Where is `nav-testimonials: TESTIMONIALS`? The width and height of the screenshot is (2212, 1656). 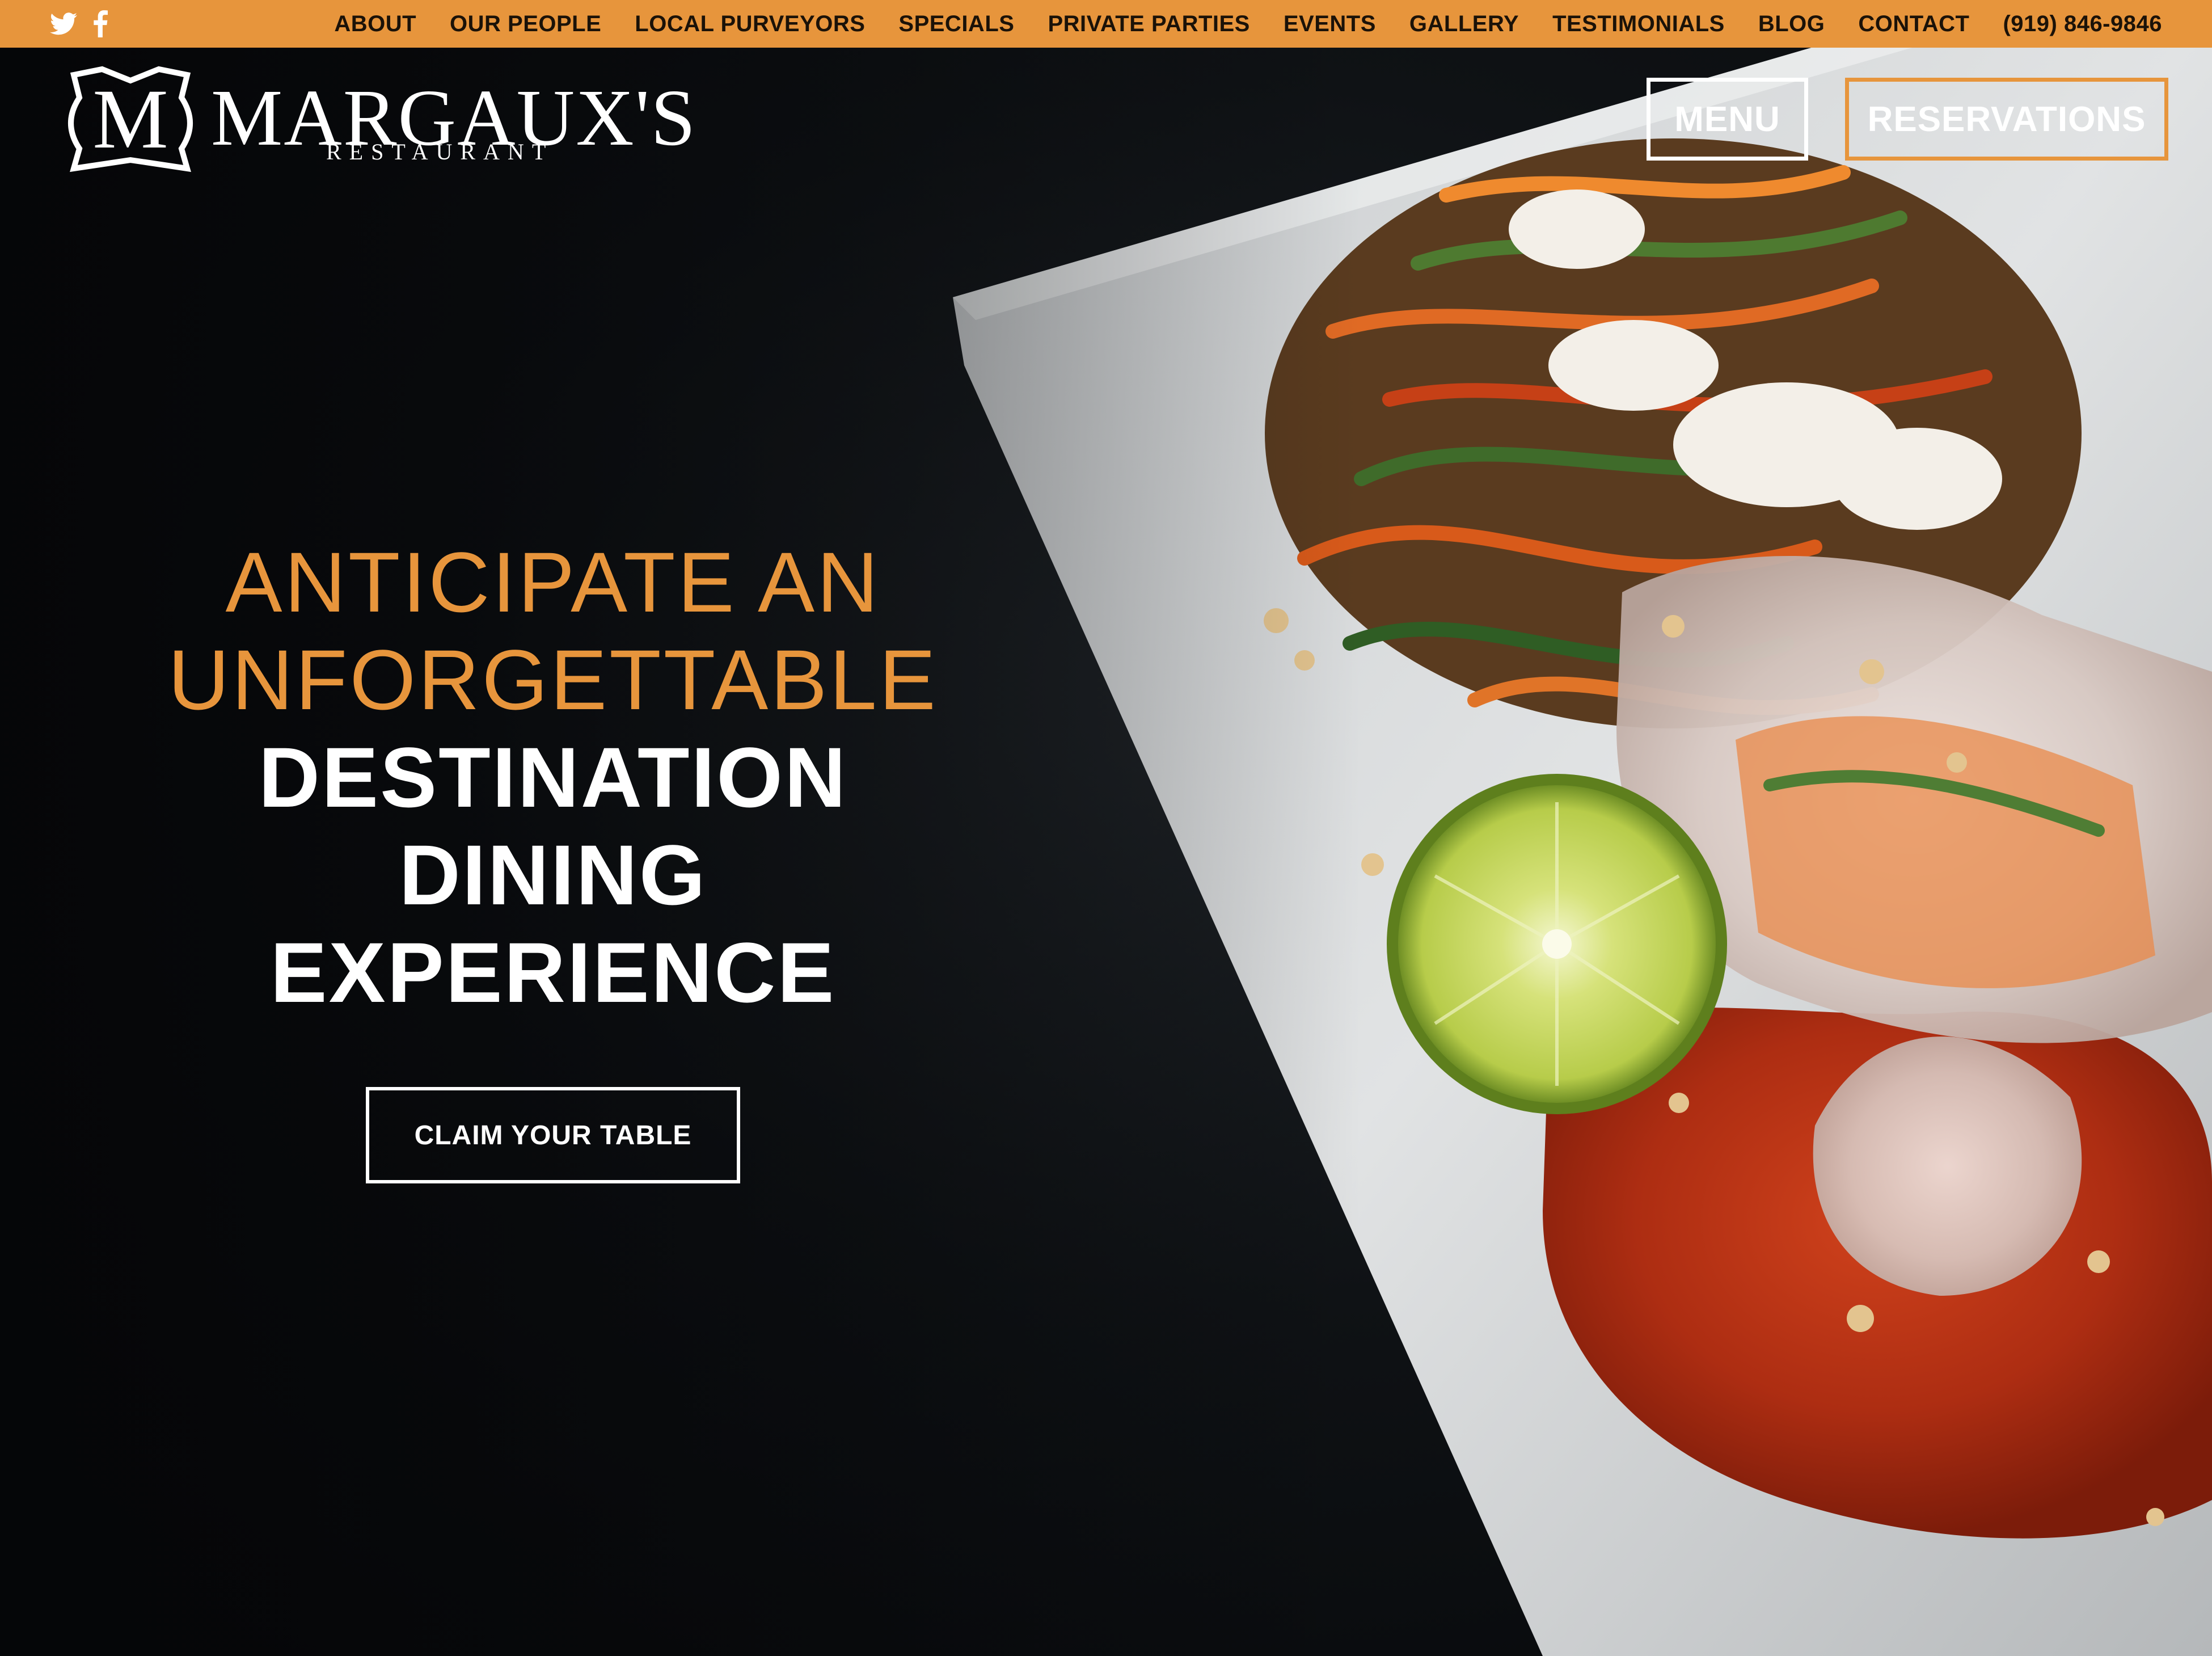 nav-testimonials: TESTIMONIALS is located at coordinates (1638, 24).